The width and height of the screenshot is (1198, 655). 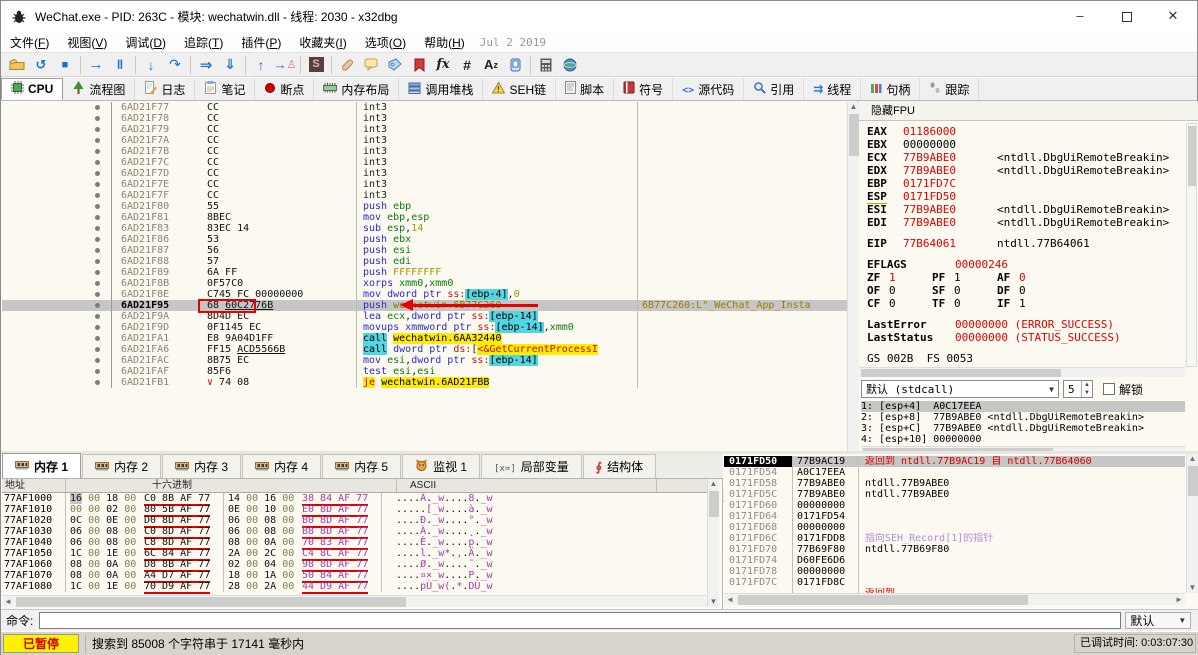 I want to click on stack-horizontal-scrollbar: ◄ ►, so click(x=954, y=599).